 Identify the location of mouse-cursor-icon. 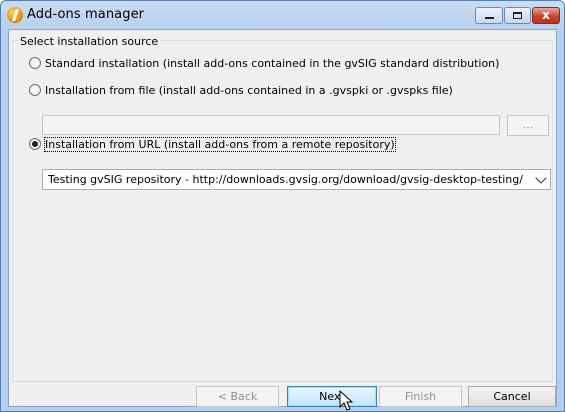
(346, 400).